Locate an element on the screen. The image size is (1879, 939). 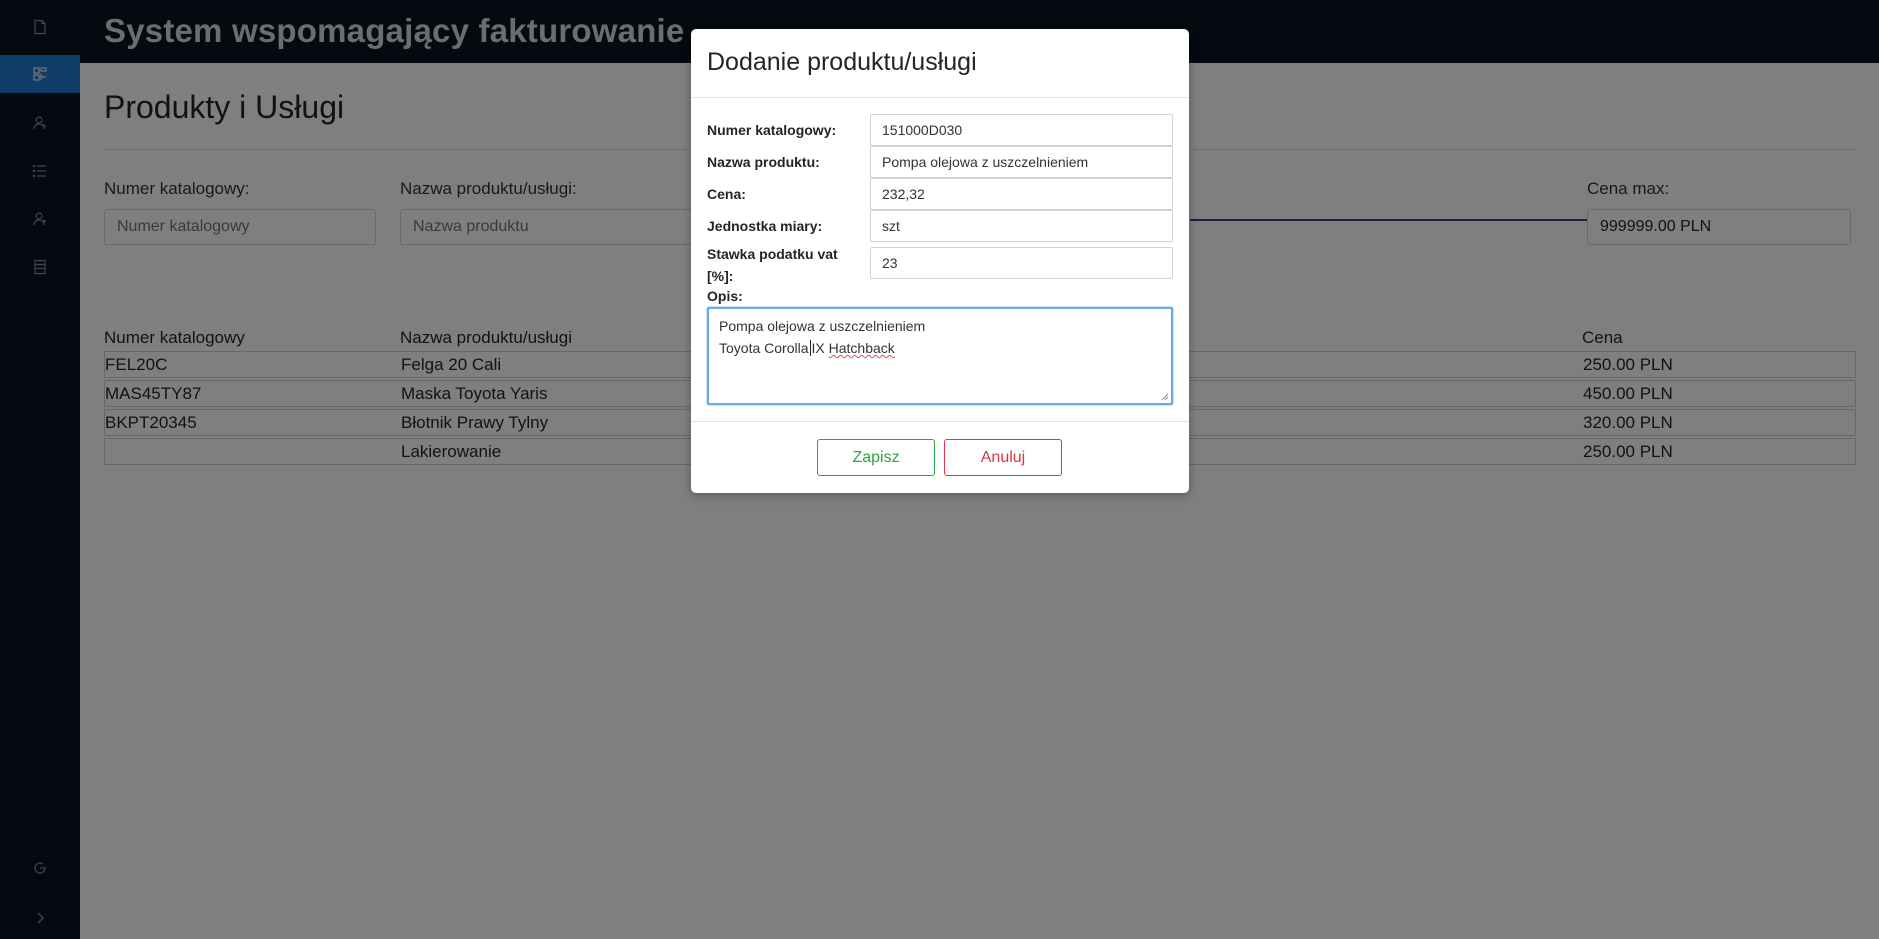
product-name-label: Nazwa produktu: is located at coordinates (763, 162).